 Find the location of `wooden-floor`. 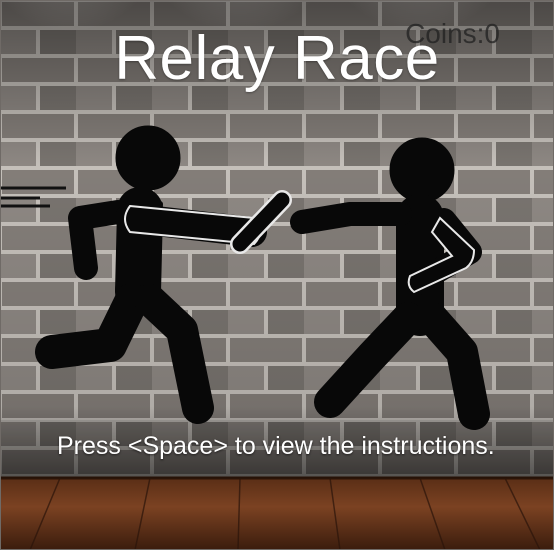

wooden-floor is located at coordinates (277, 514).